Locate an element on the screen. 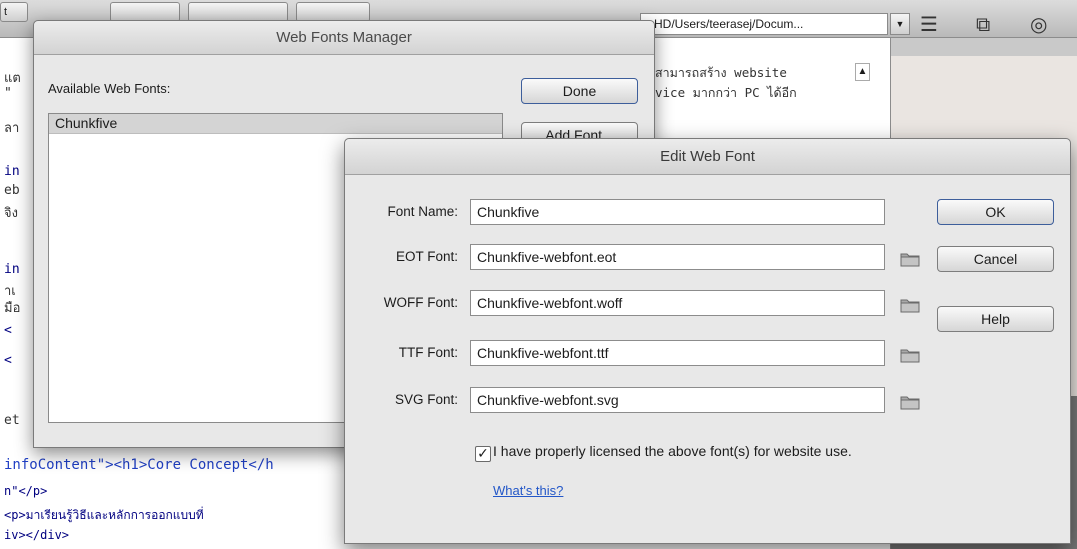  svg-font-label: SVG Font: is located at coordinates (426, 399).